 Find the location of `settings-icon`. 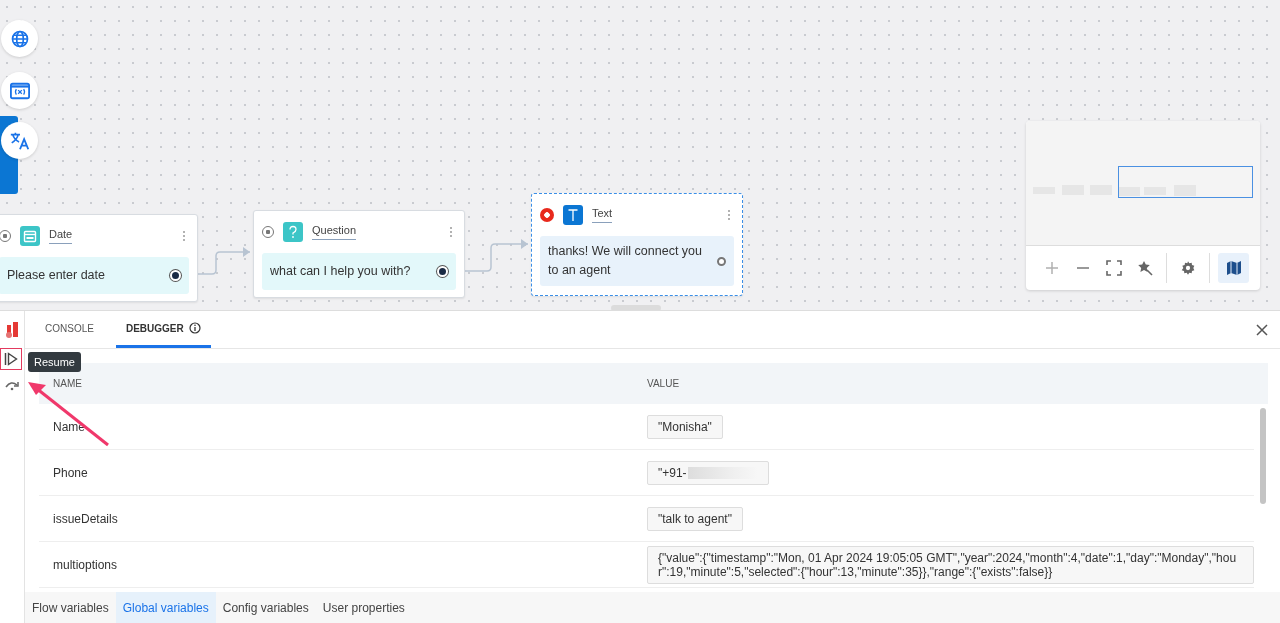

settings-icon is located at coordinates (1188, 268).